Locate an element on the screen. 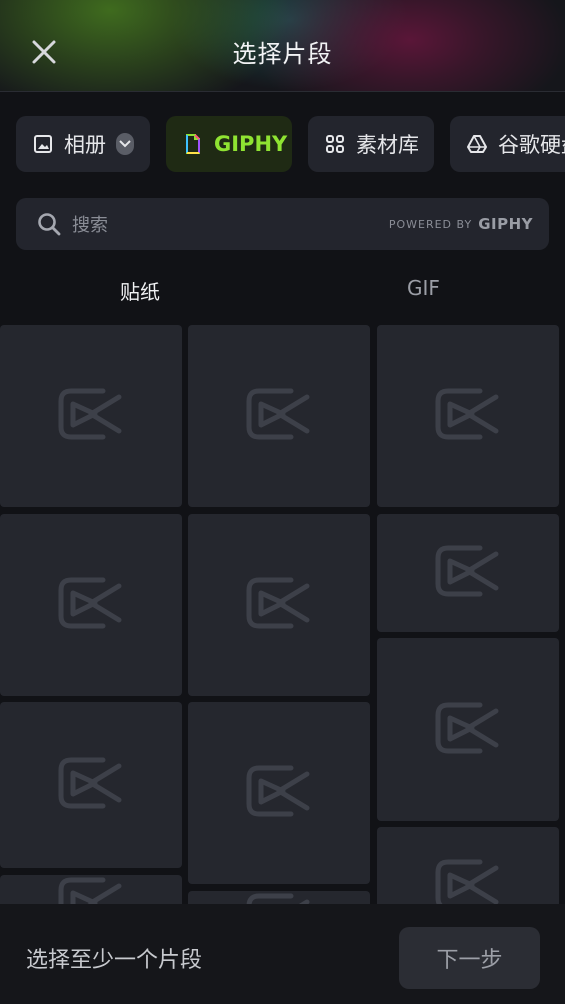 The height and width of the screenshot is (1004, 565). giphy-icon is located at coordinates (193, 144).